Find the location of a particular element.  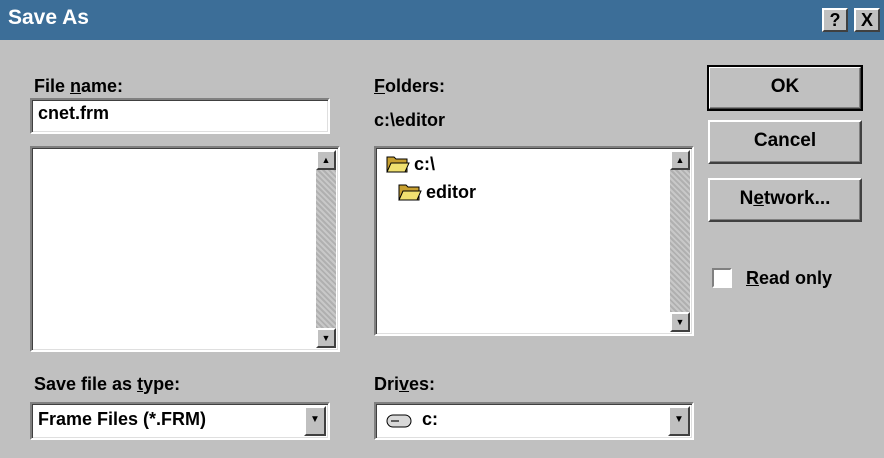

save-type-label: Save file as type: is located at coordinates (107, 384).